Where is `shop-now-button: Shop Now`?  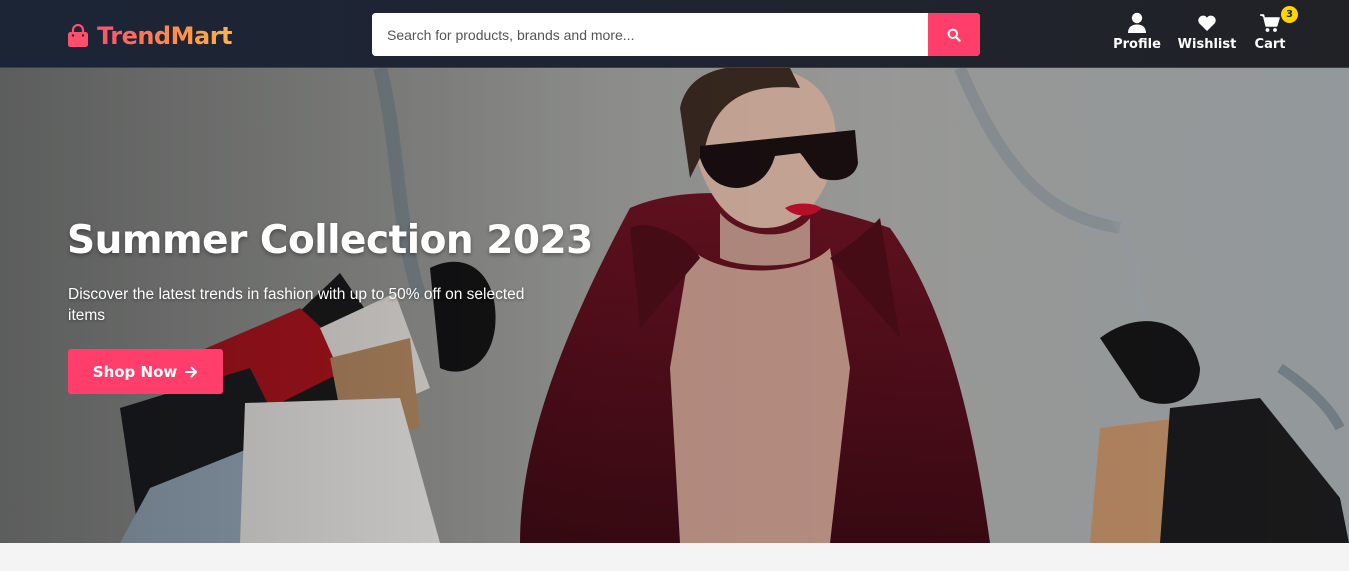 shop-now-button: Shop Now is located at coordinates (145, 371).